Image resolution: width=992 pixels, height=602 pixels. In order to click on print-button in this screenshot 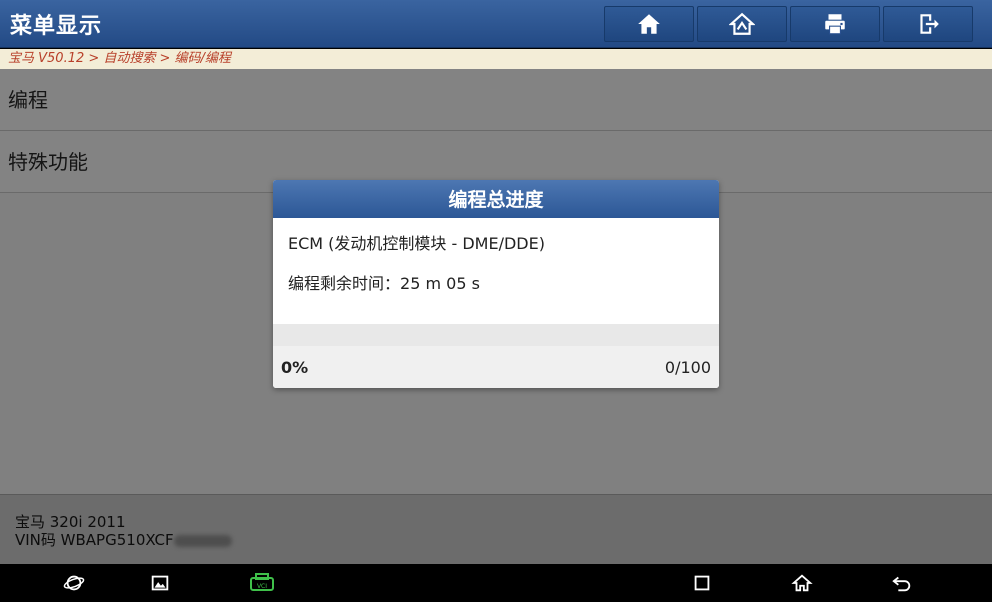, I will do `click(835, 24)`.